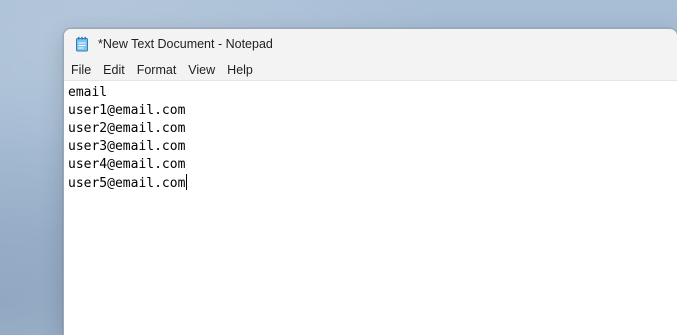 Image resolution: width=677 pixels, height=335 pixels. I want to click on menu-help: Help, so click(240, 70).